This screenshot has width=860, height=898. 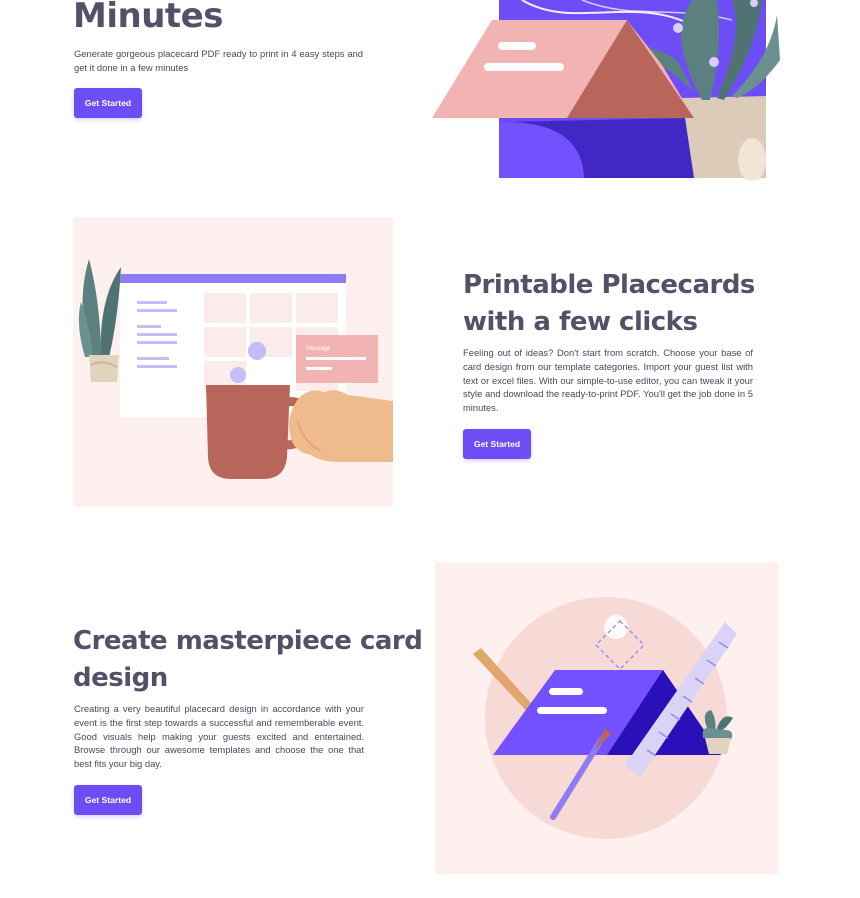 I want to click on section-printable-title-line1: Printable Placecards, so click(x=609, y=285).